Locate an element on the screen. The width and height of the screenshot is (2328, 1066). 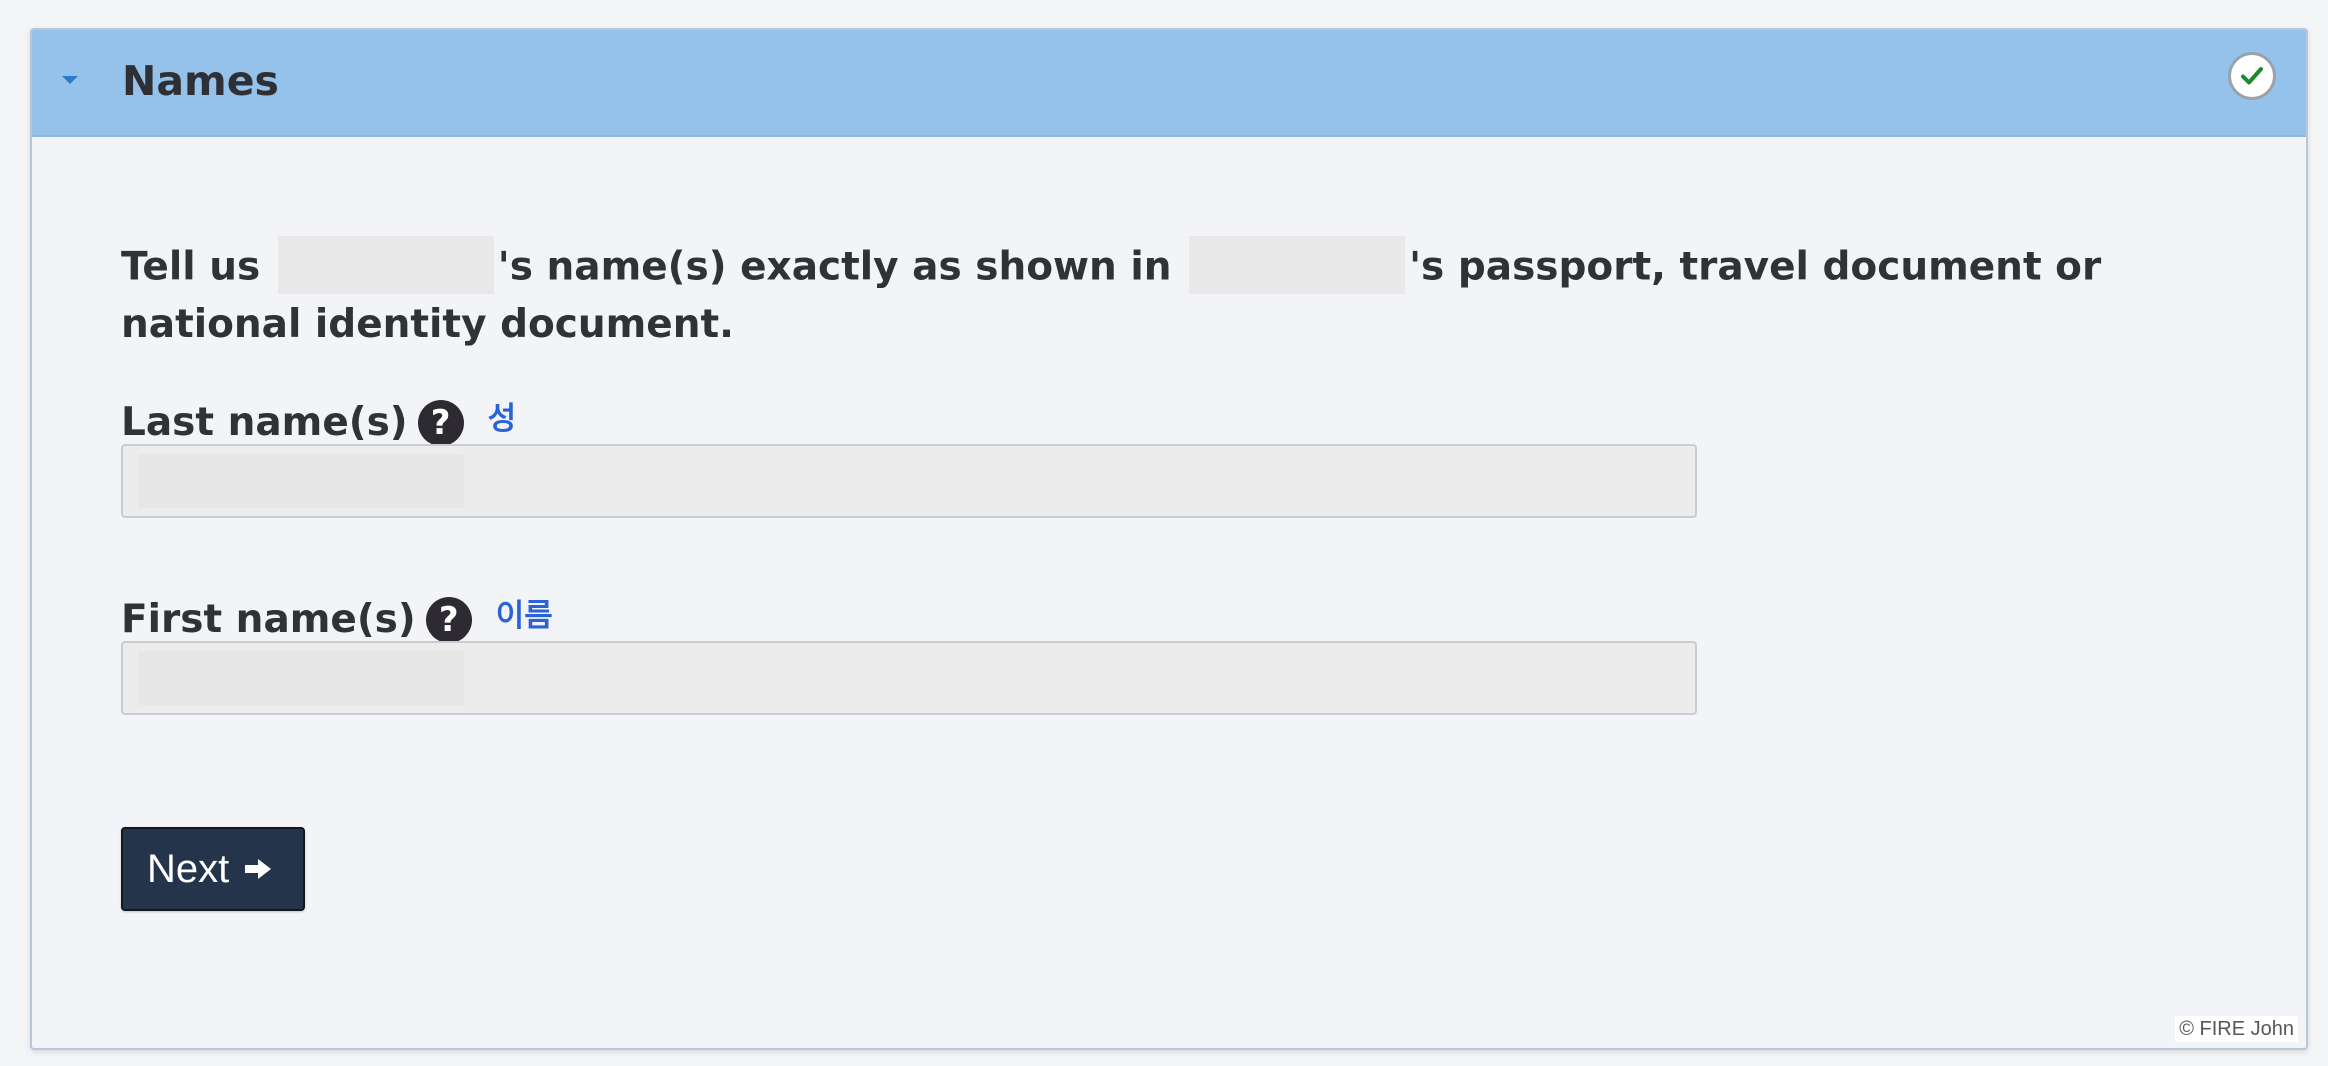
next-button: Next is located at coordinates (213, 869).